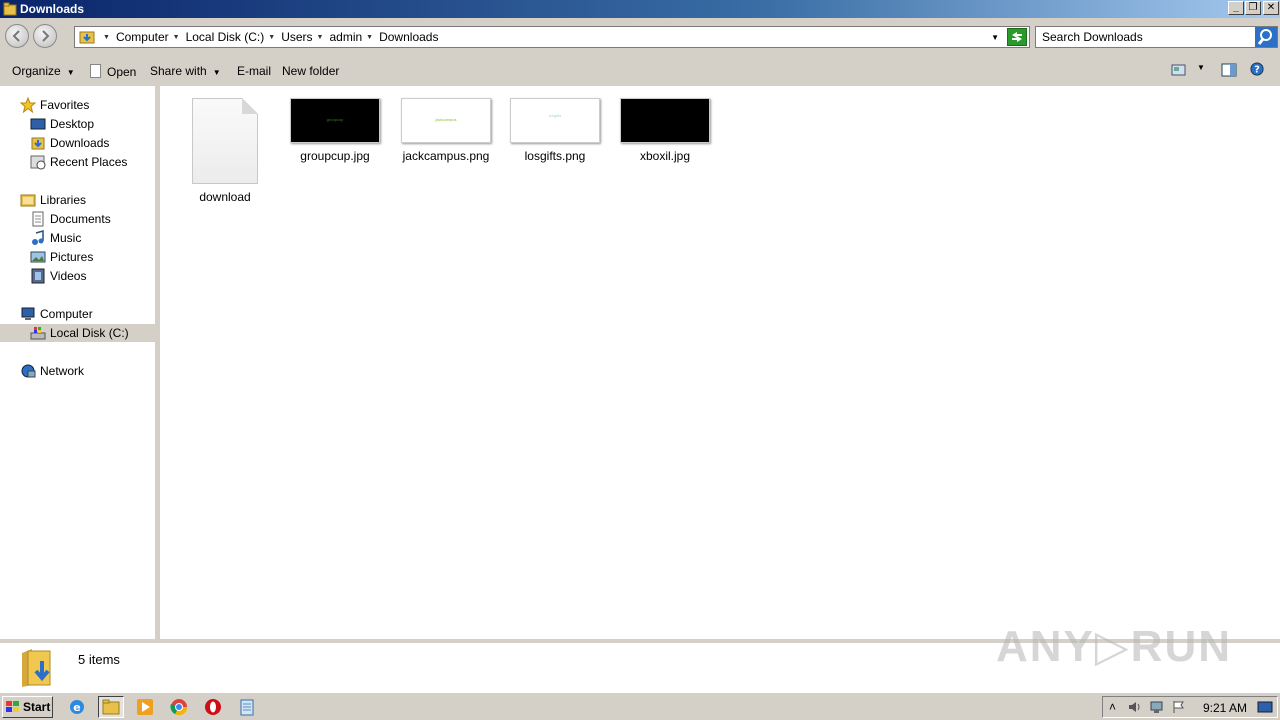 The image size is (1280, 720). I want to click on document-icon, so click(225, 141).